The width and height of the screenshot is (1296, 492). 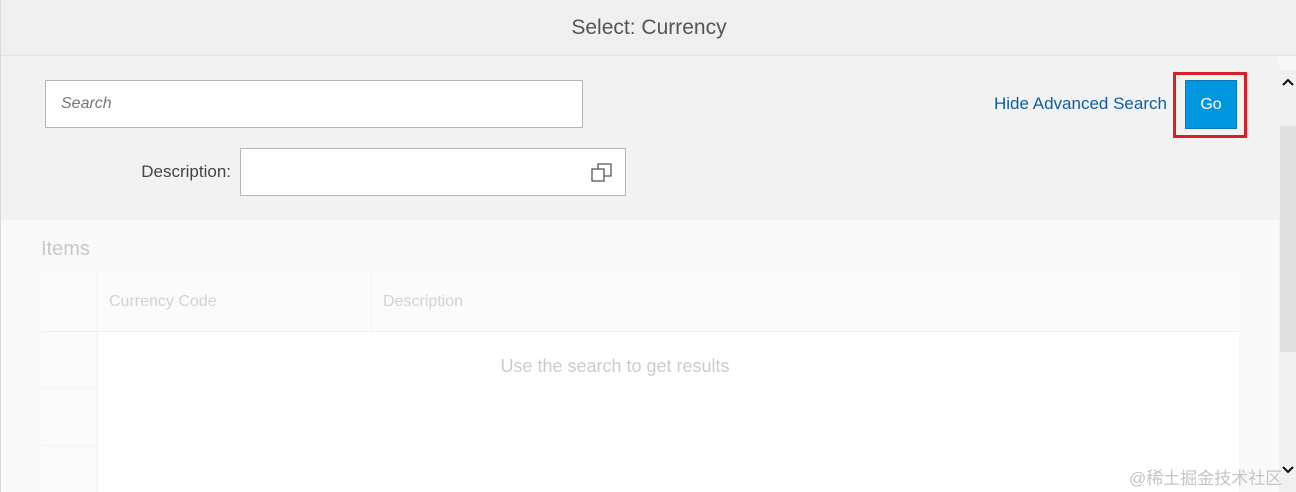 I want to click on no-data-text: Use the search to get results, so click(x=615, y=366).